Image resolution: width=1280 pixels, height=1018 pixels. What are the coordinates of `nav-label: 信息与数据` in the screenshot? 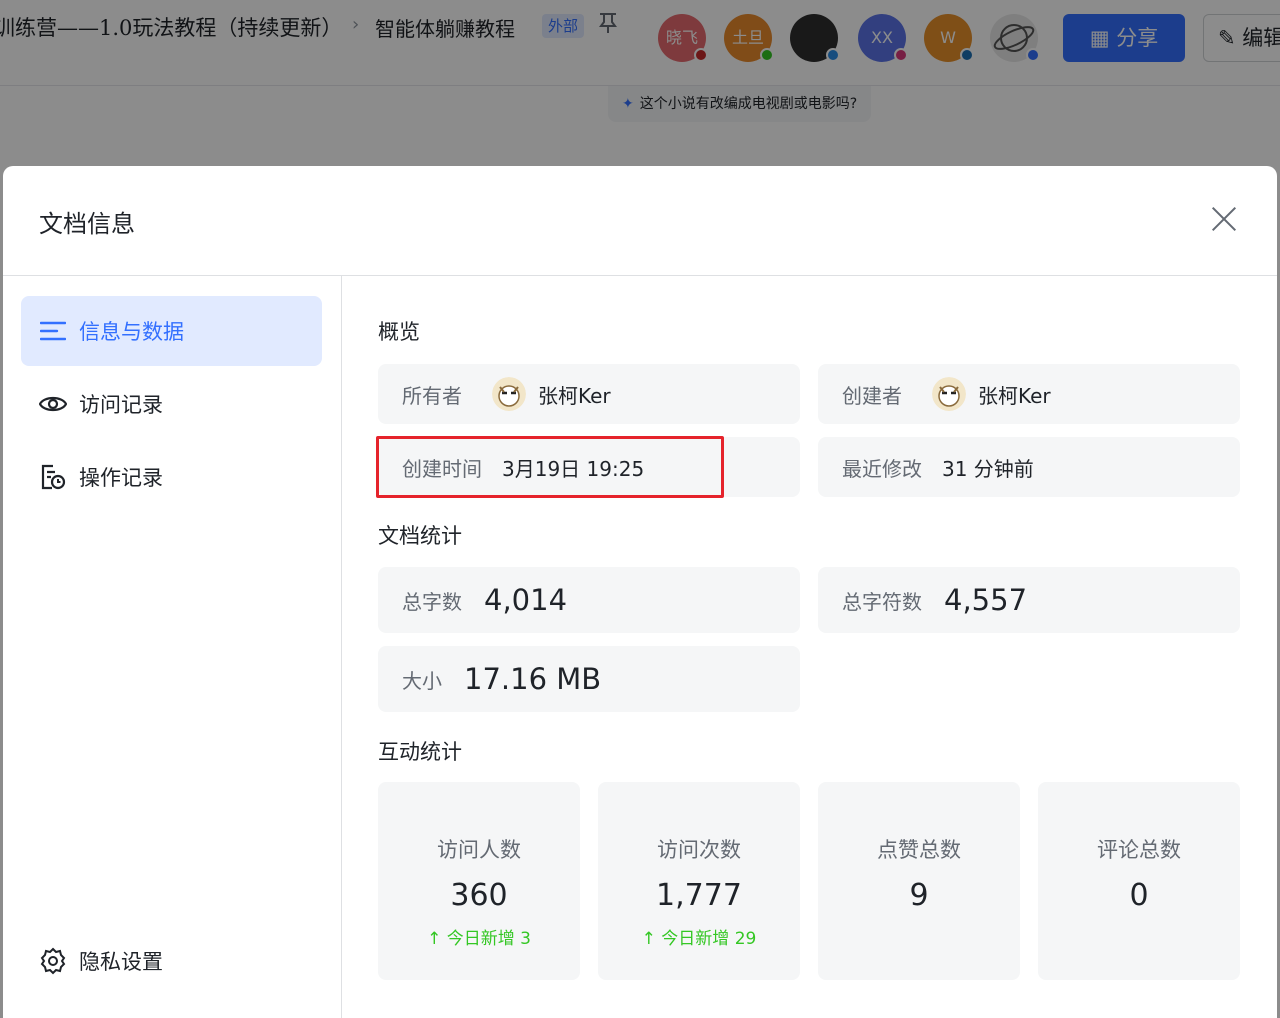 It's located at (131, 332).